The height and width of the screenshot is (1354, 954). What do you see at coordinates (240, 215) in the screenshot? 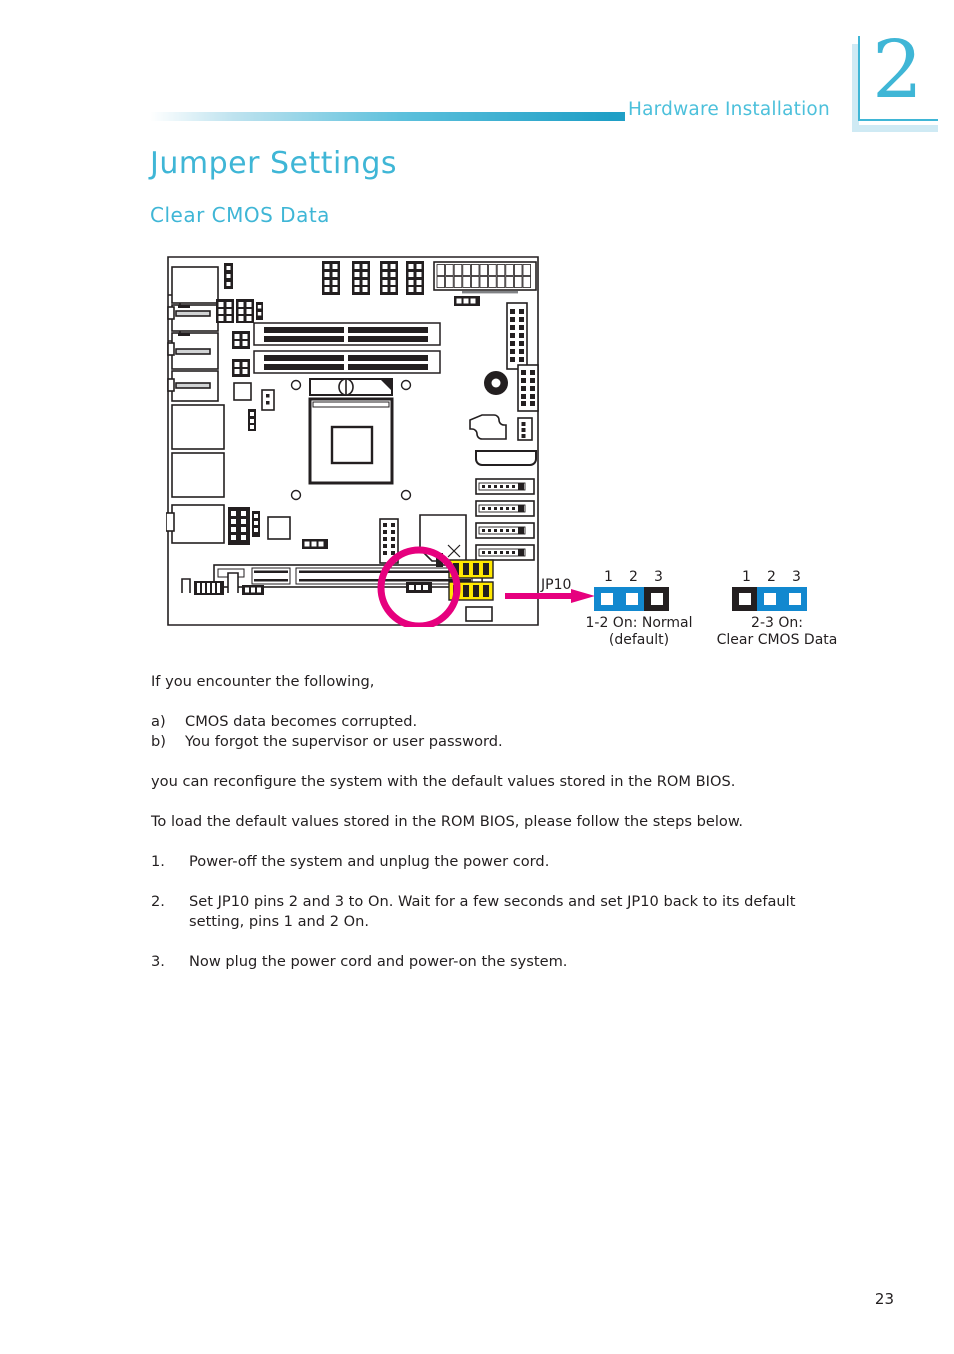
I see `section-subtitle: Clear CMOS Data` at bounding box center [240, 215].